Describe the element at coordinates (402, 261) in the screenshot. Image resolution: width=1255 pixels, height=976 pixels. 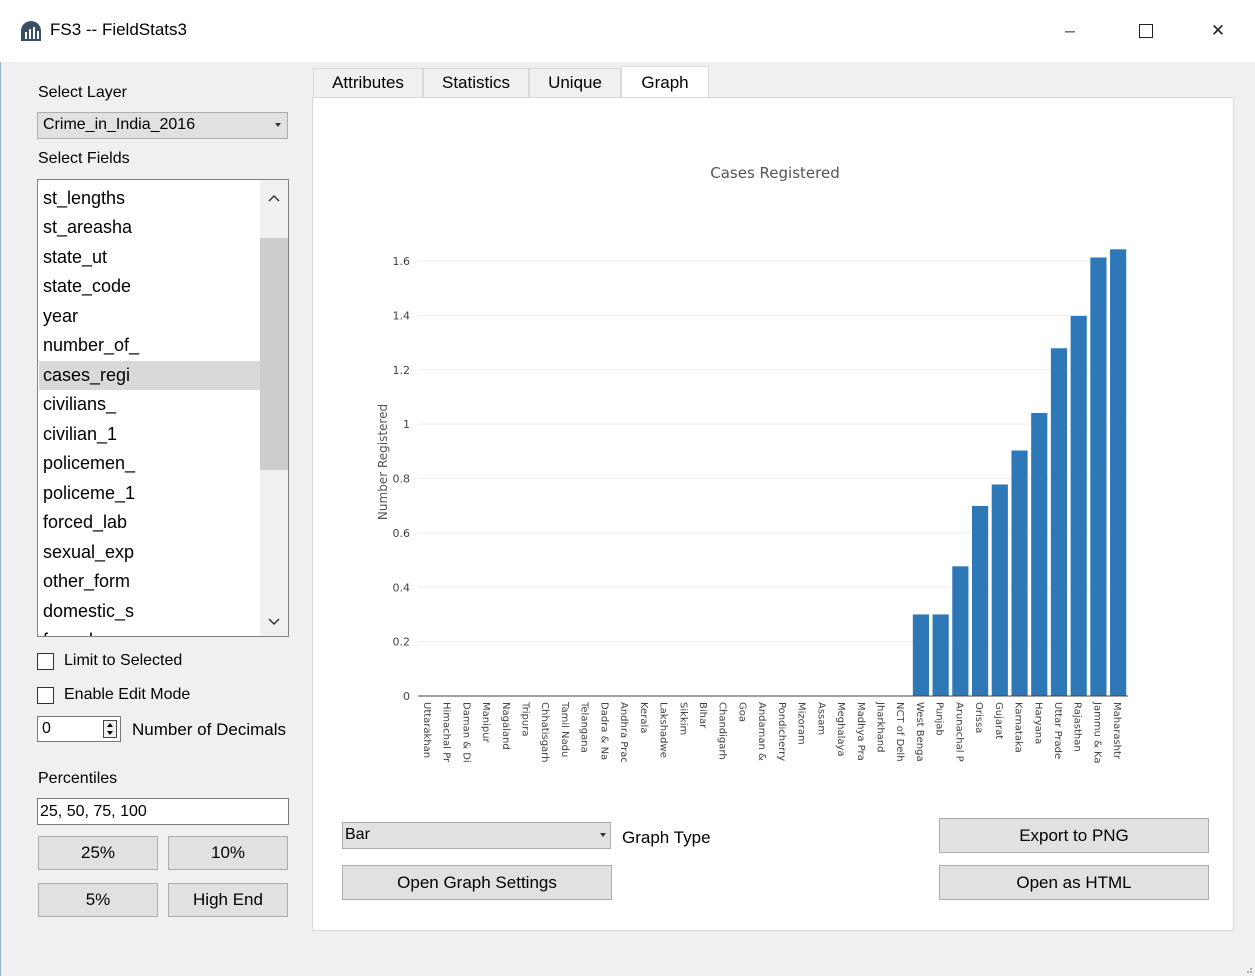
I see `y-tick-label: 1.6` at that location.